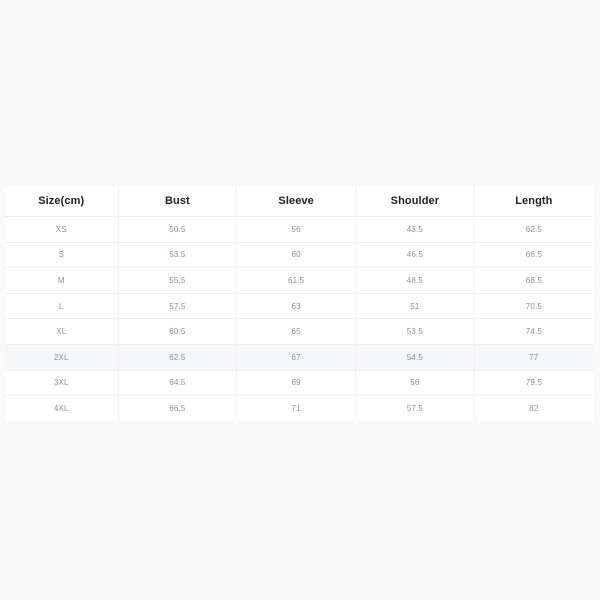  I want to click on cell-bust: 62.5, so click(178, 357).